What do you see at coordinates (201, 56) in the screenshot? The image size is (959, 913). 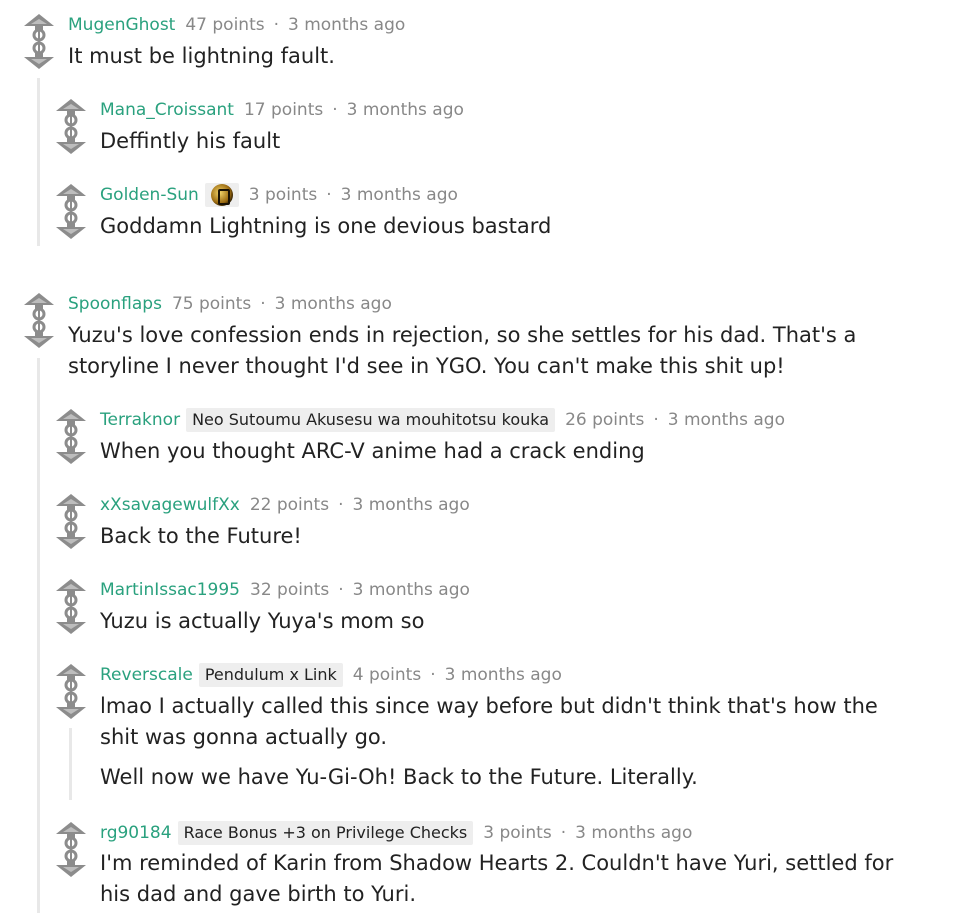 I see `comment-text: It must be lightning fault.` at bounding box center [201, 56].